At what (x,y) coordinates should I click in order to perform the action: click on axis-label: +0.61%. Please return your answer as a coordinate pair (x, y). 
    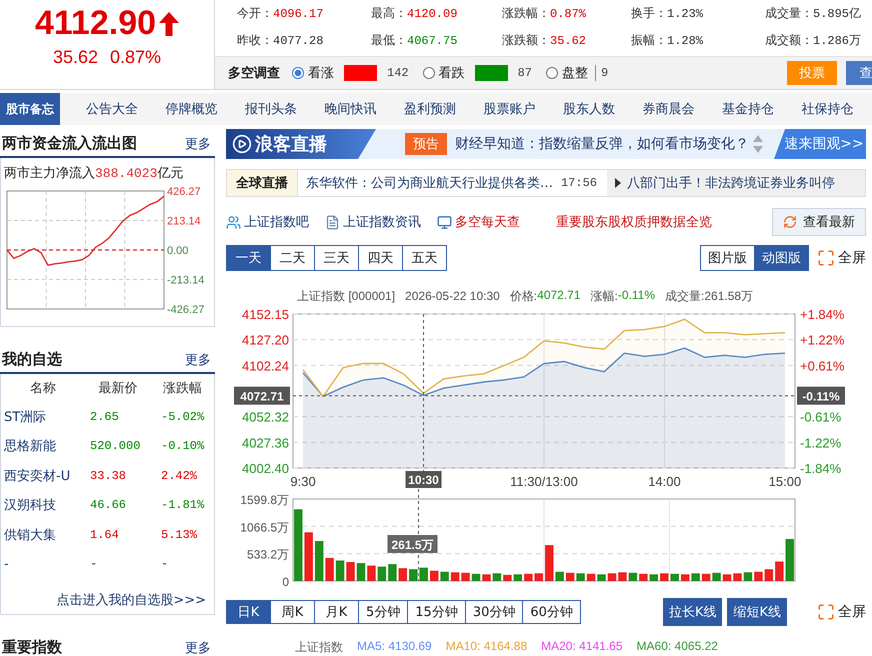
    Looking at the image, I should click on (822, 366).